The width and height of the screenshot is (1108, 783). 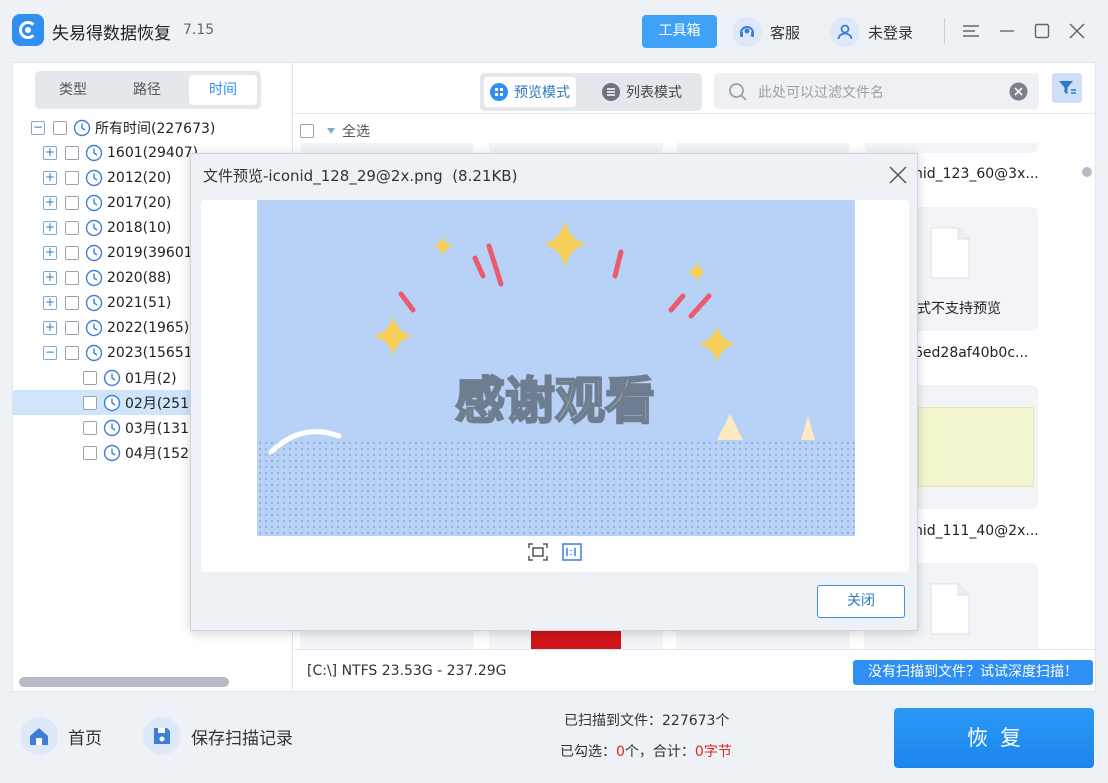 What do you see at coordinates (959, 309) in the screenshot?
I see `unsupported-preview-text: 式不支持预览` at bounding box center [959, 309].